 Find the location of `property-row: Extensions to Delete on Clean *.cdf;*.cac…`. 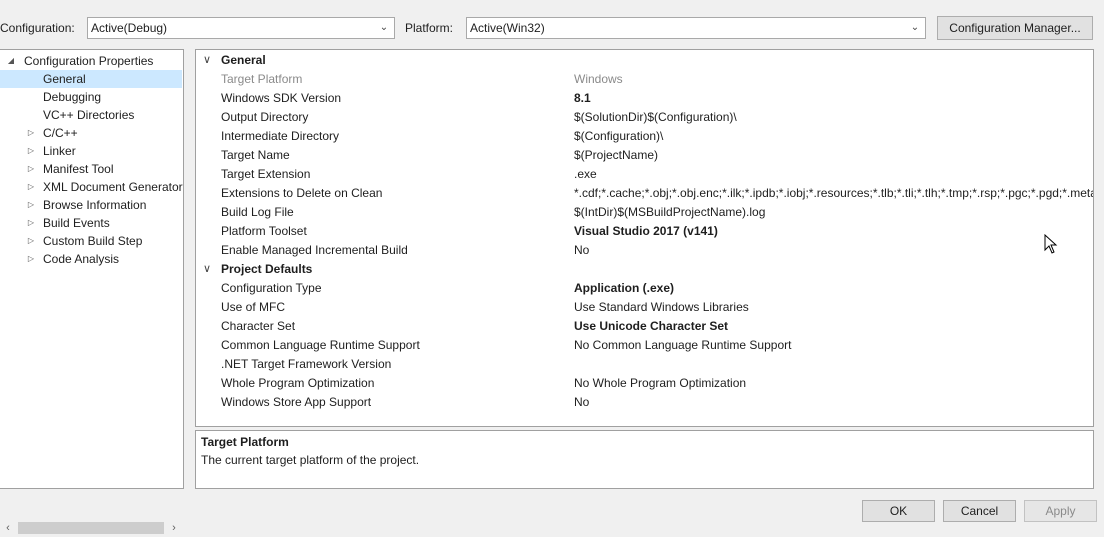

property-row: Extensions to Delete on Clean *.cdf;*.cac… is located at coordinates (644, 193).